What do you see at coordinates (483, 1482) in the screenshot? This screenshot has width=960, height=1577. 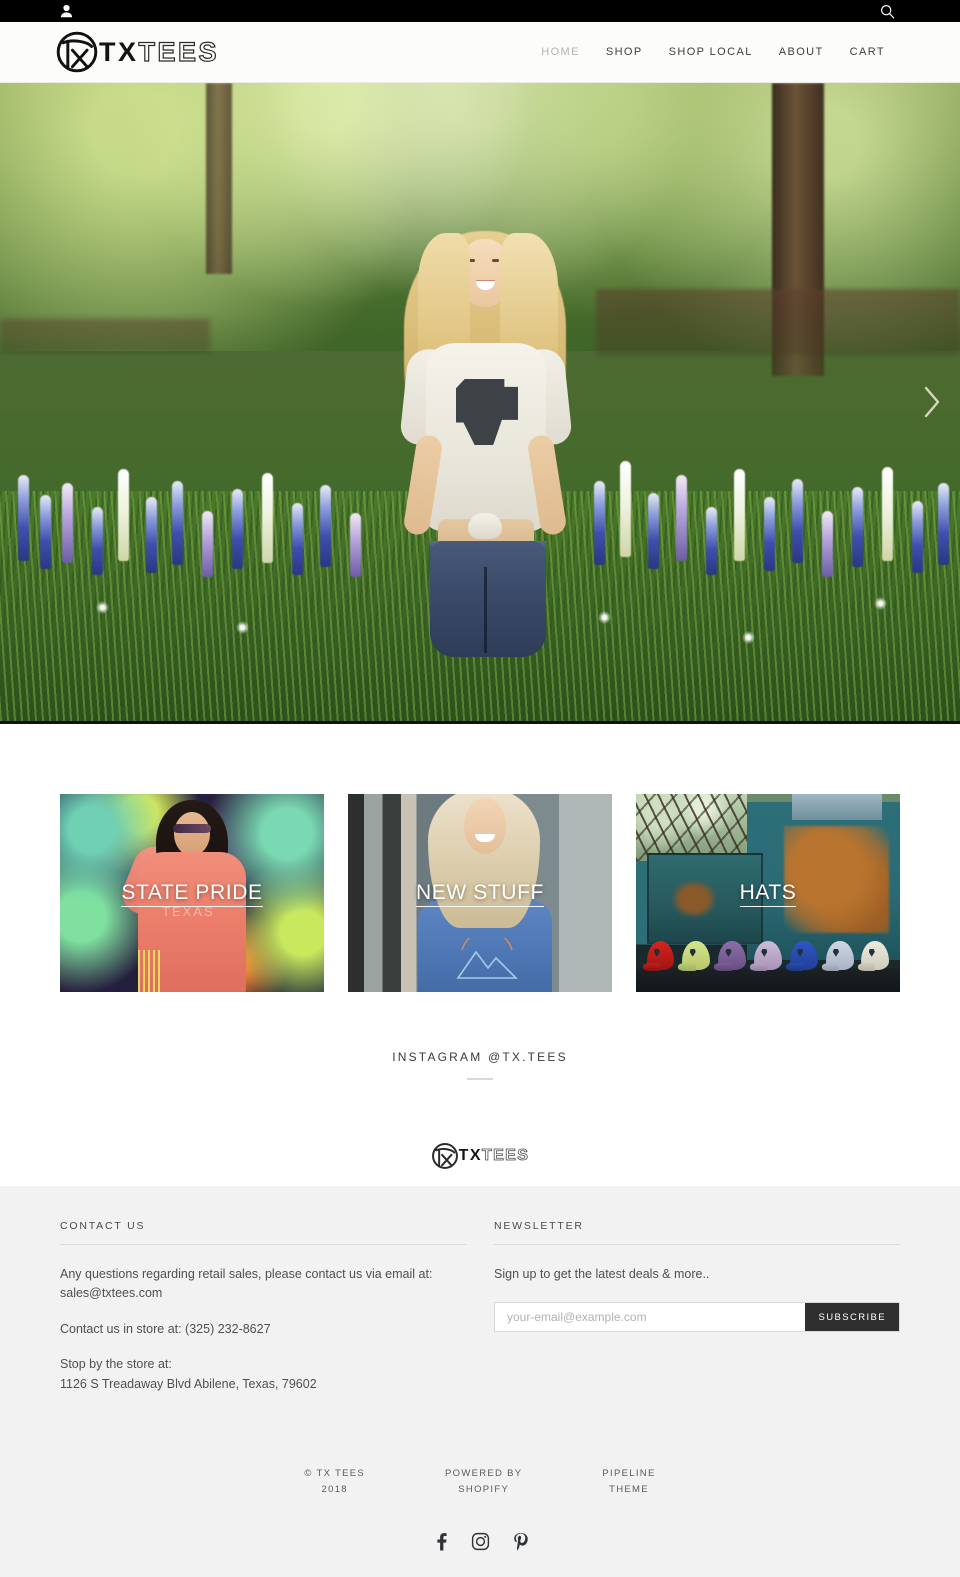 I see `credit-powered-by: POWERED BY SHOPIFY` at bounding box center [483, 1482].